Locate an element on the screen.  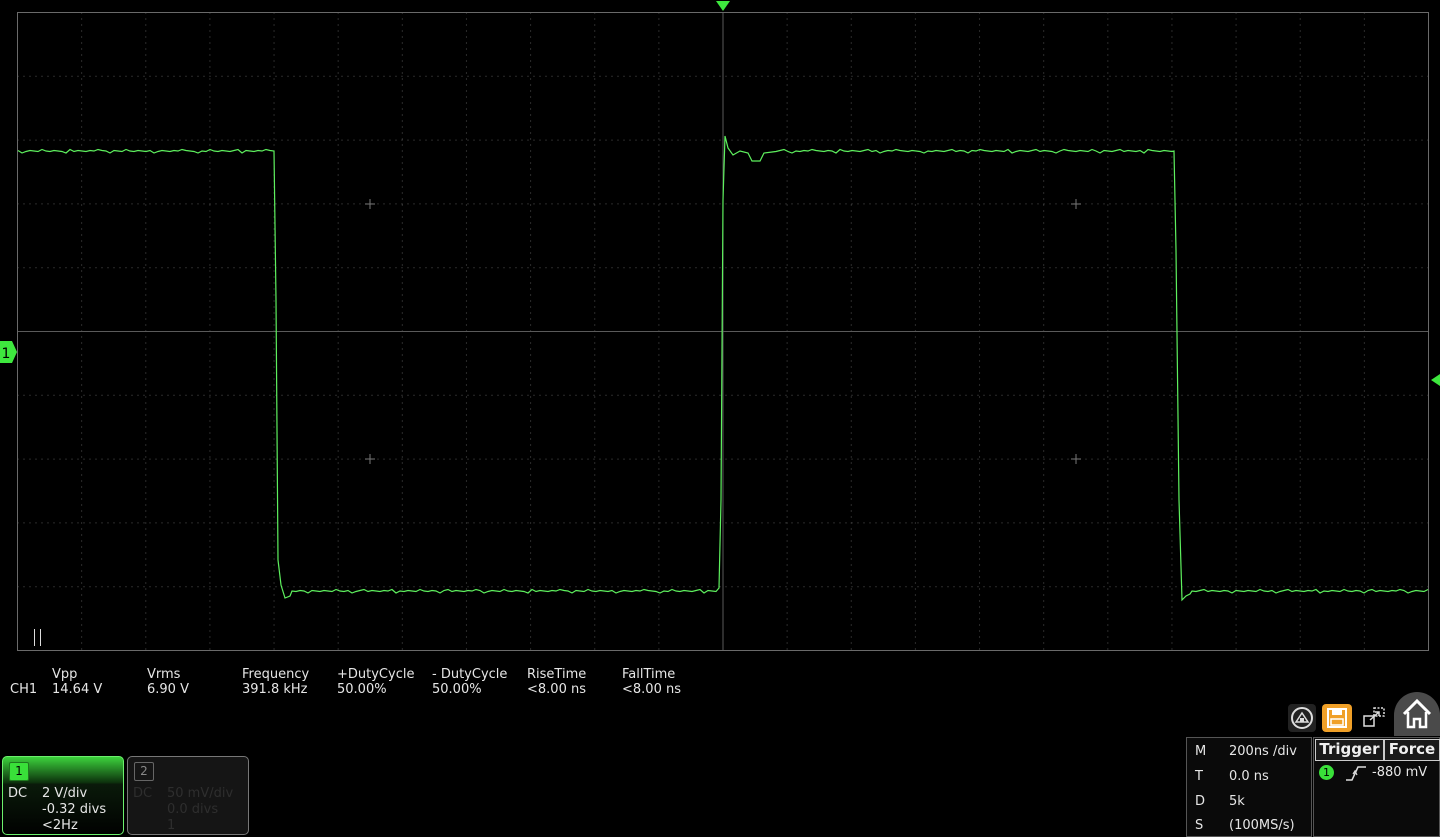
trigger-panel: Trigger Force 1 -880 mV is located at coordinates (1376, 787).